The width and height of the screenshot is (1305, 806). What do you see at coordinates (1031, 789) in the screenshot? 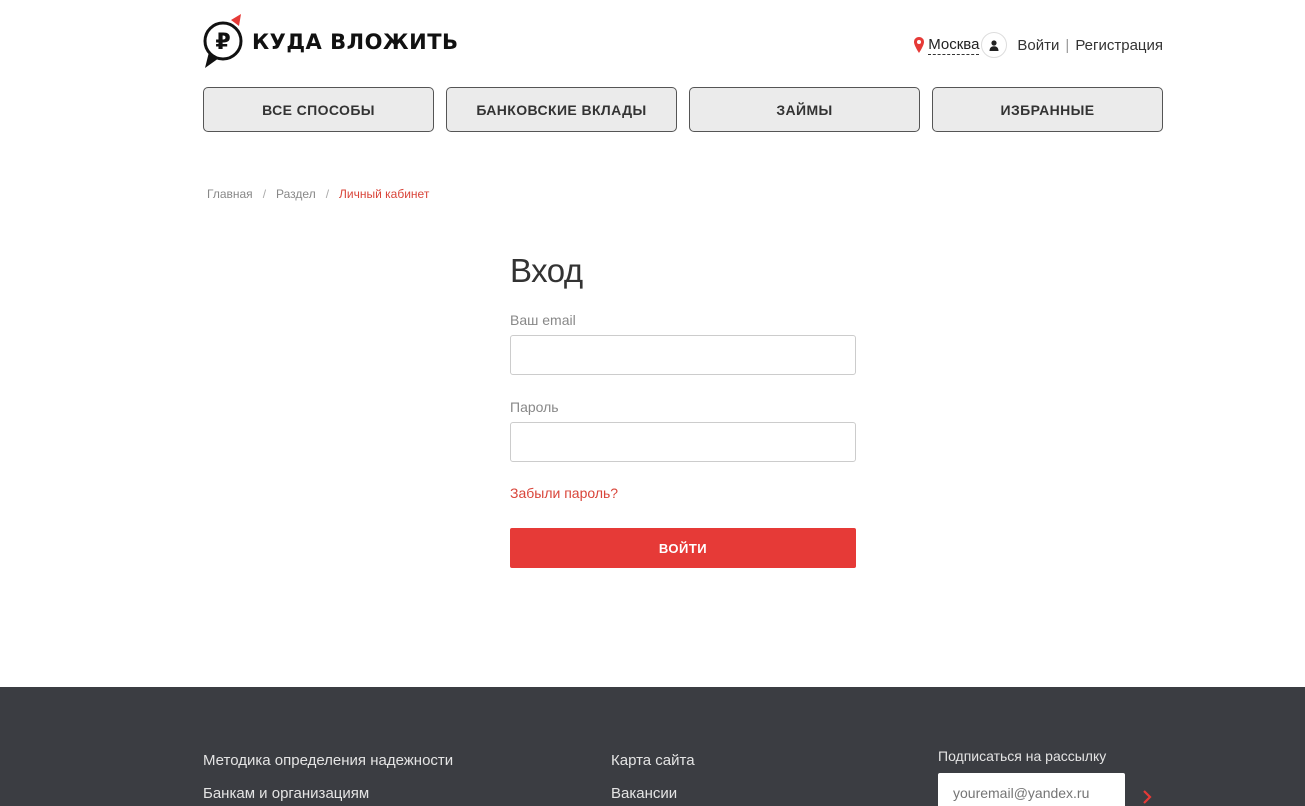
I see `subscribe-email-input` at bounding box center [1031, 789].